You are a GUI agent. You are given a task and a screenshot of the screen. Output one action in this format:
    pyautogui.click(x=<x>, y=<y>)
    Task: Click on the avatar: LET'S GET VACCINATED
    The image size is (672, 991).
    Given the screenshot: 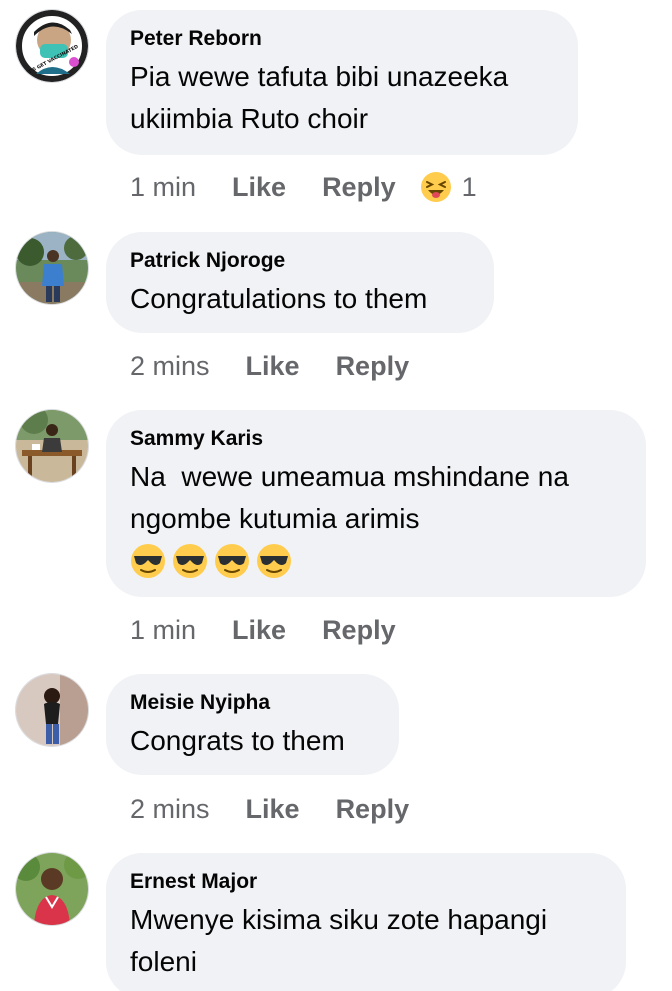 What is the action you would take?
    pyautogui.click(x=52, y=46)
    